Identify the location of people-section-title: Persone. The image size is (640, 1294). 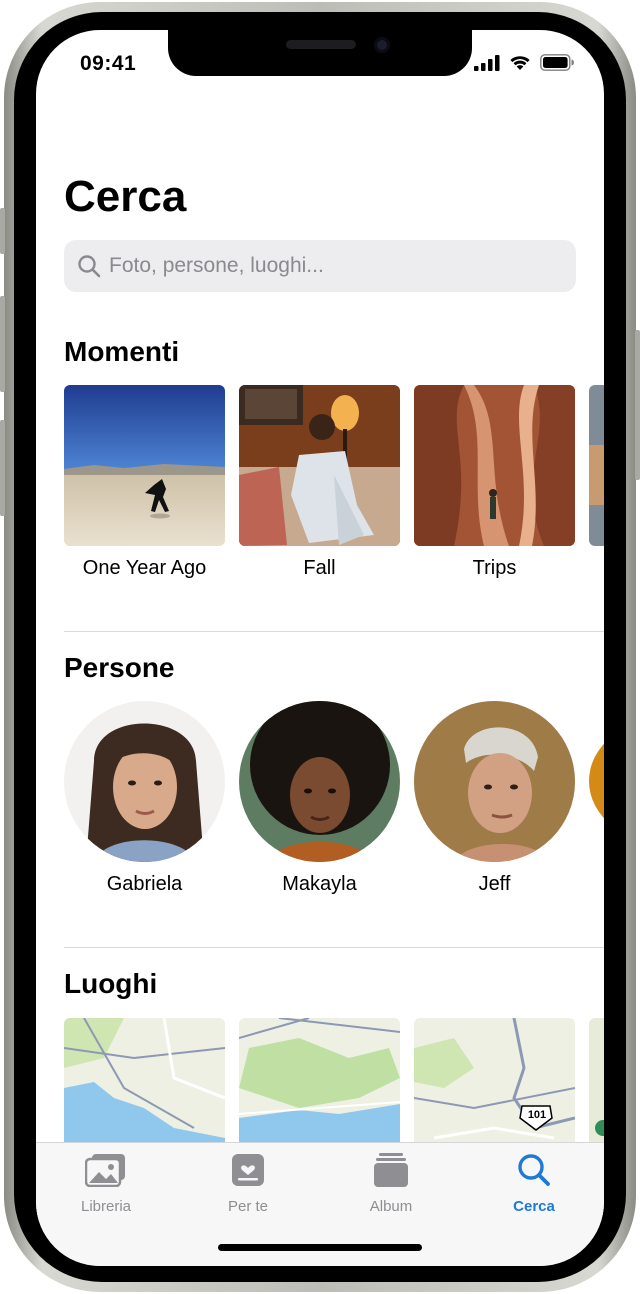
(119, 667).